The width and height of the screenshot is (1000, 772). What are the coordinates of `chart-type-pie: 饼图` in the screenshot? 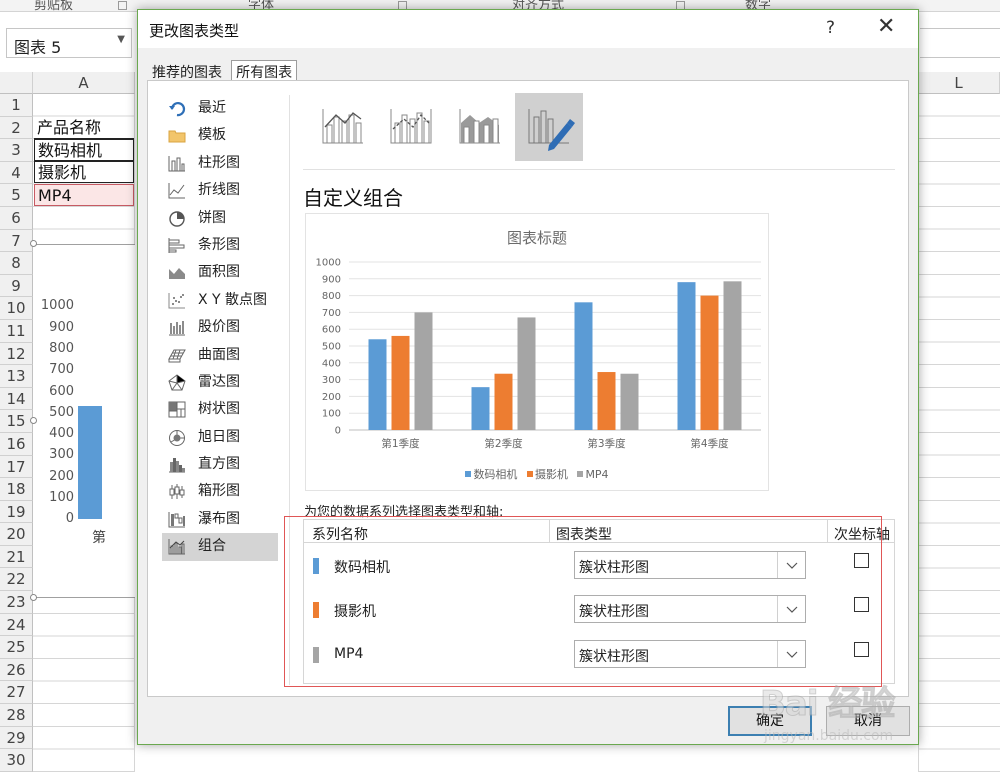 It's located at (220, 218).